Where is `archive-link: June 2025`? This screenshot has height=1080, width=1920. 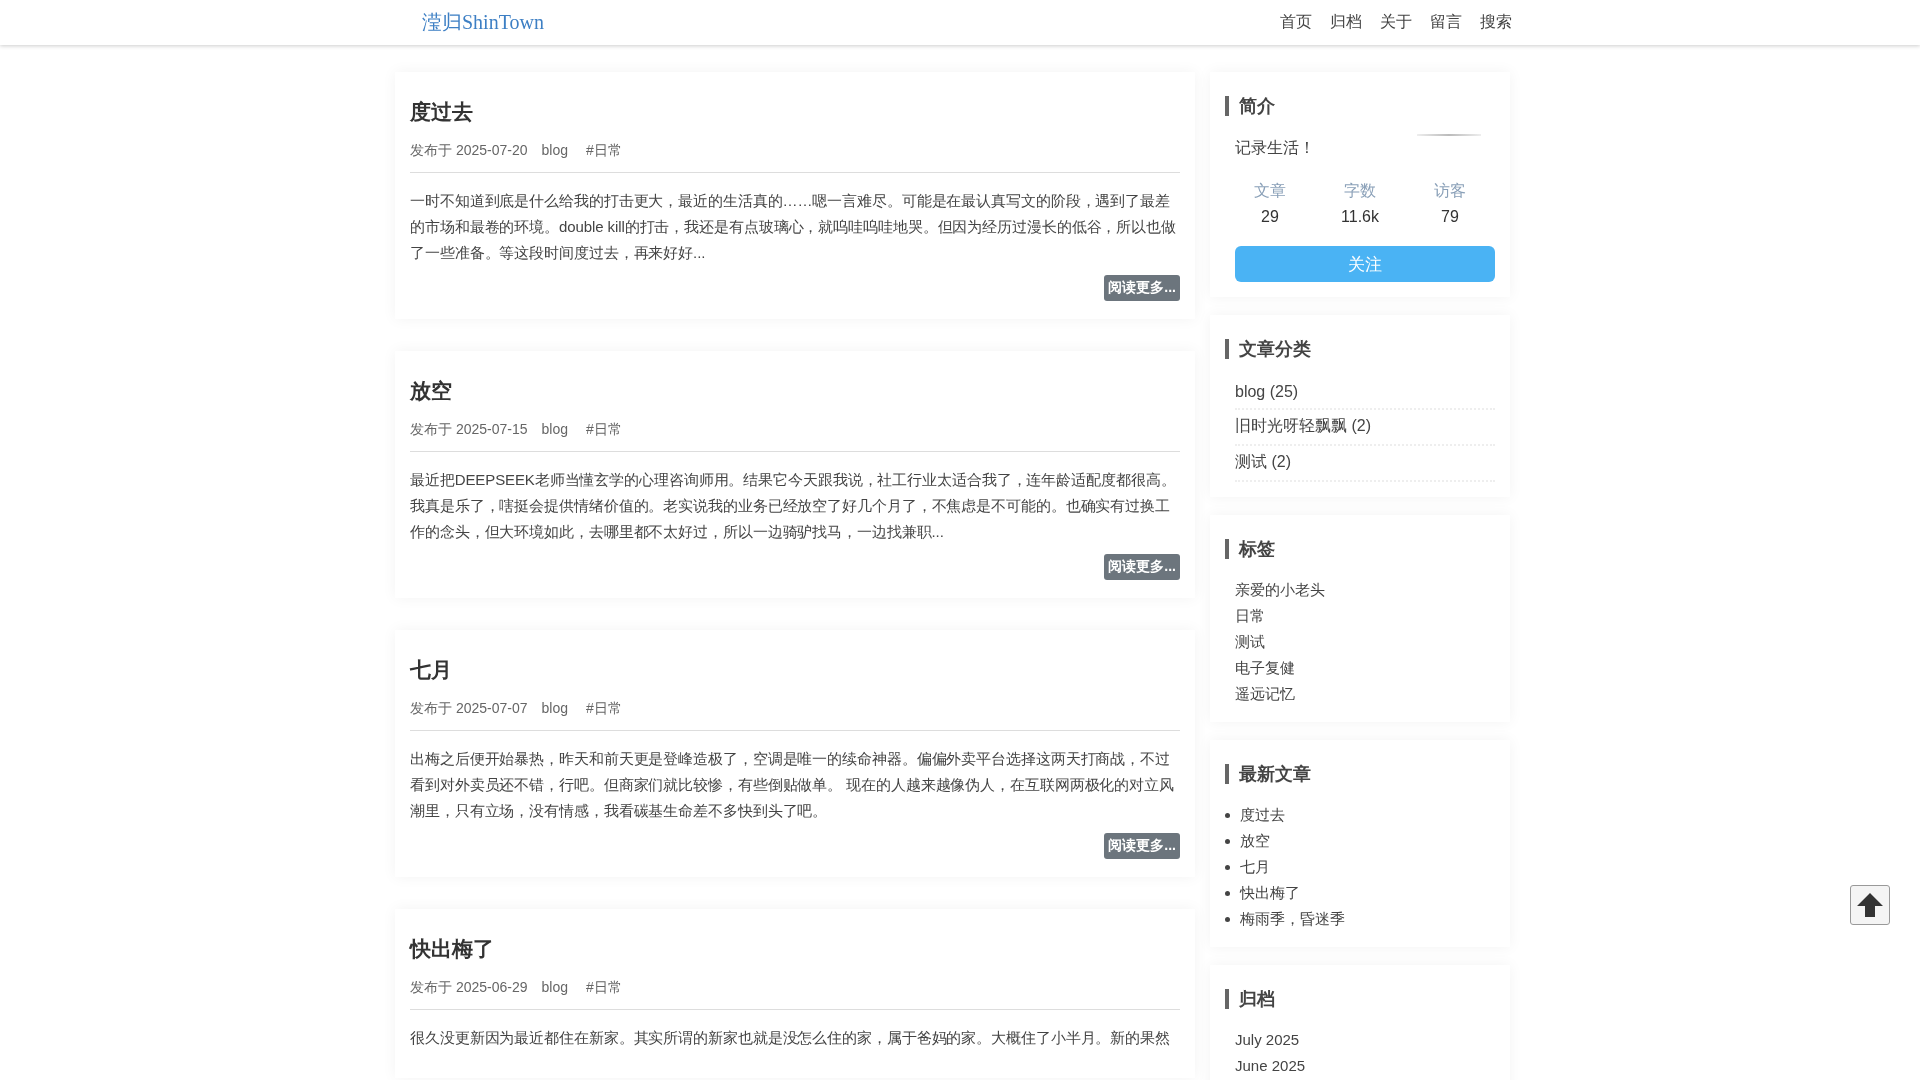 archive-link: June 2025 is located at coordinates (1365, 1066).